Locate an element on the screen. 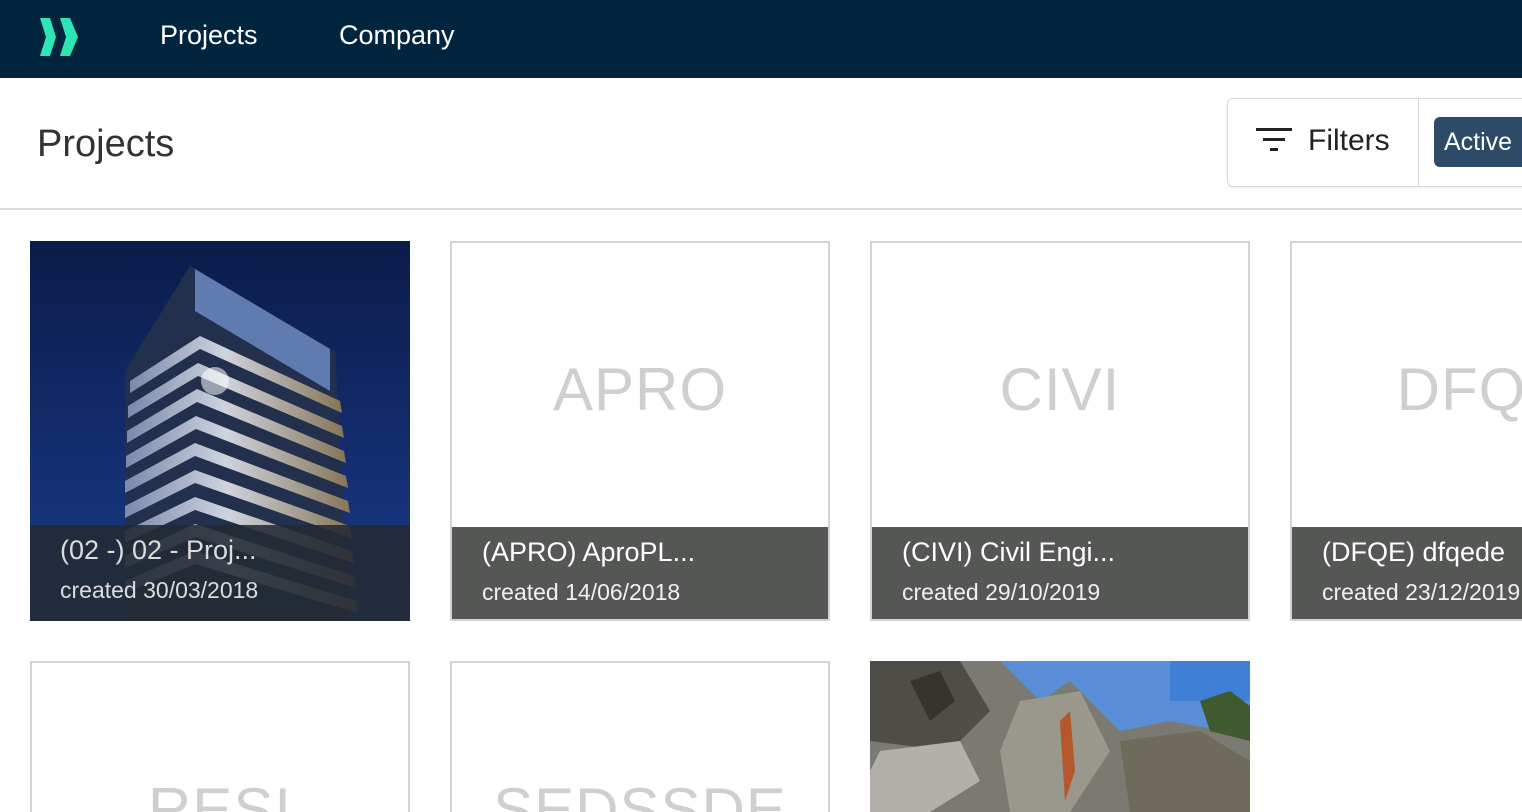 The height and width of the screenshot is (812, 1522). nav-link-company: Company is located at coordinates (397, 35).